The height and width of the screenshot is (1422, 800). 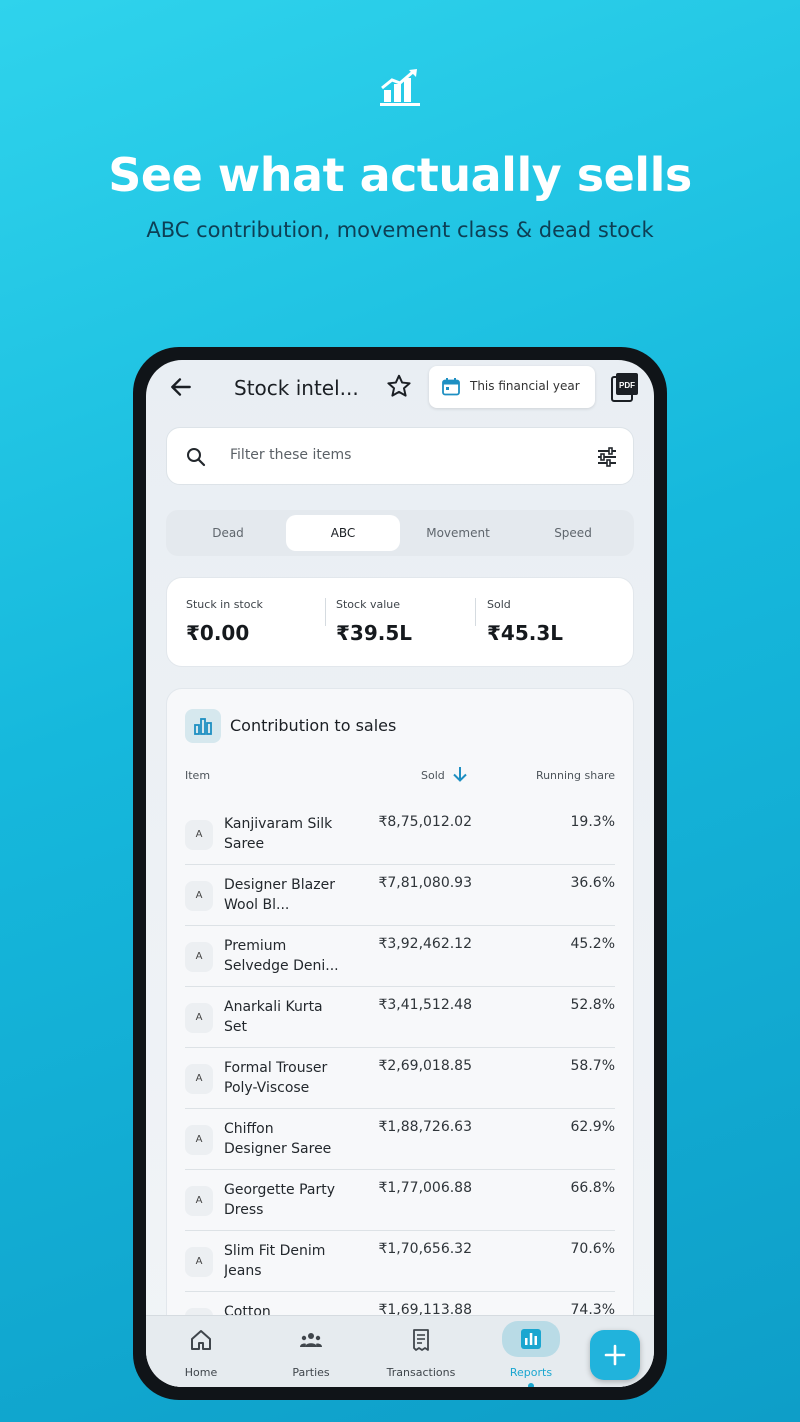 I want to click on item-sold-amount: ₹1,77,006.88, so click(x=425, y=1188).